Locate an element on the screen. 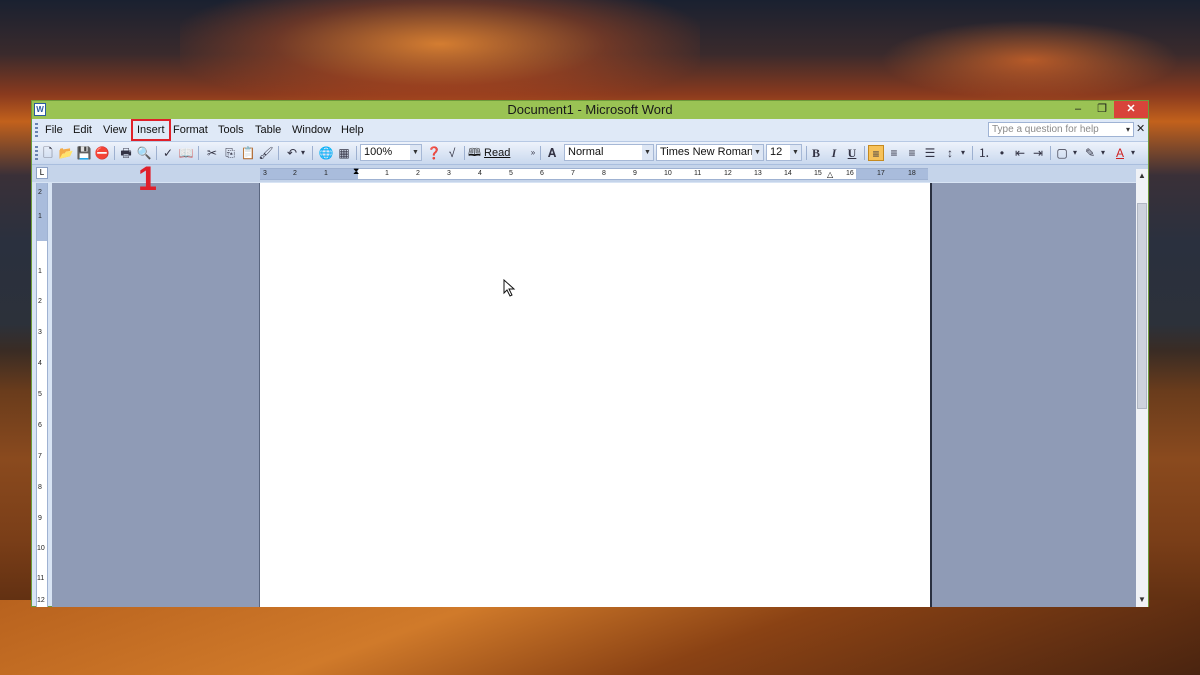 This screenshot has width=1200, height=675. font-size-value: 12 is located at coordinates (776, 152).